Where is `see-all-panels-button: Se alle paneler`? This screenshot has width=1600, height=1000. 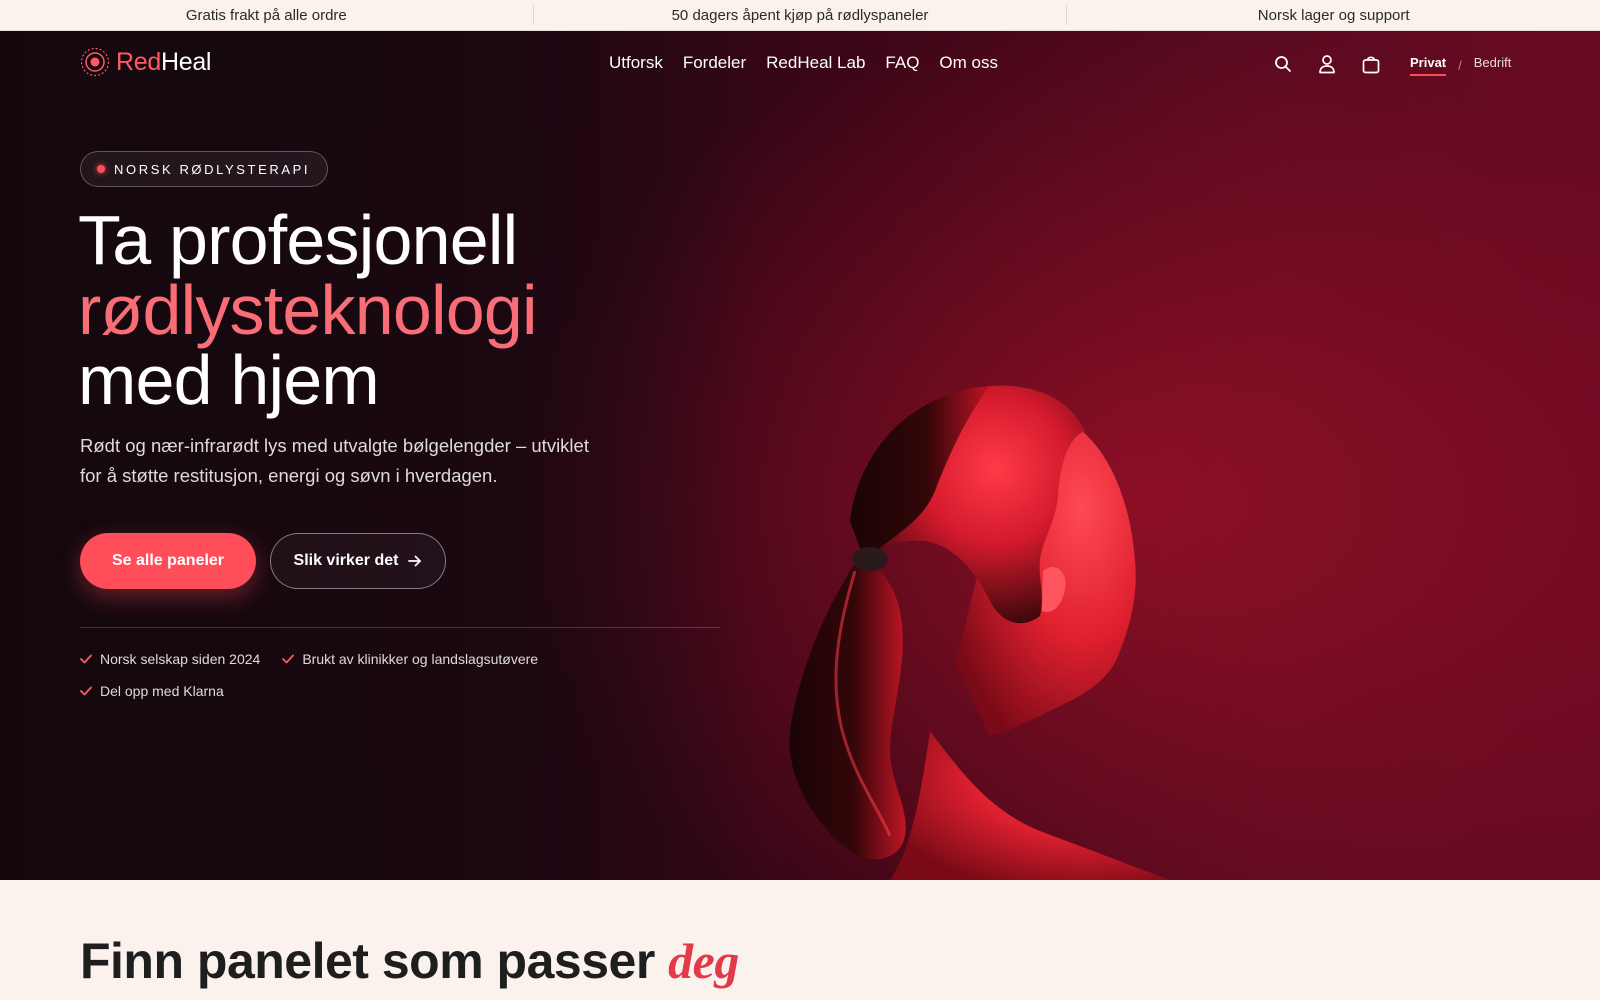 see-all-panels-button: Se alle paneler is located at coordinates (168, 561).